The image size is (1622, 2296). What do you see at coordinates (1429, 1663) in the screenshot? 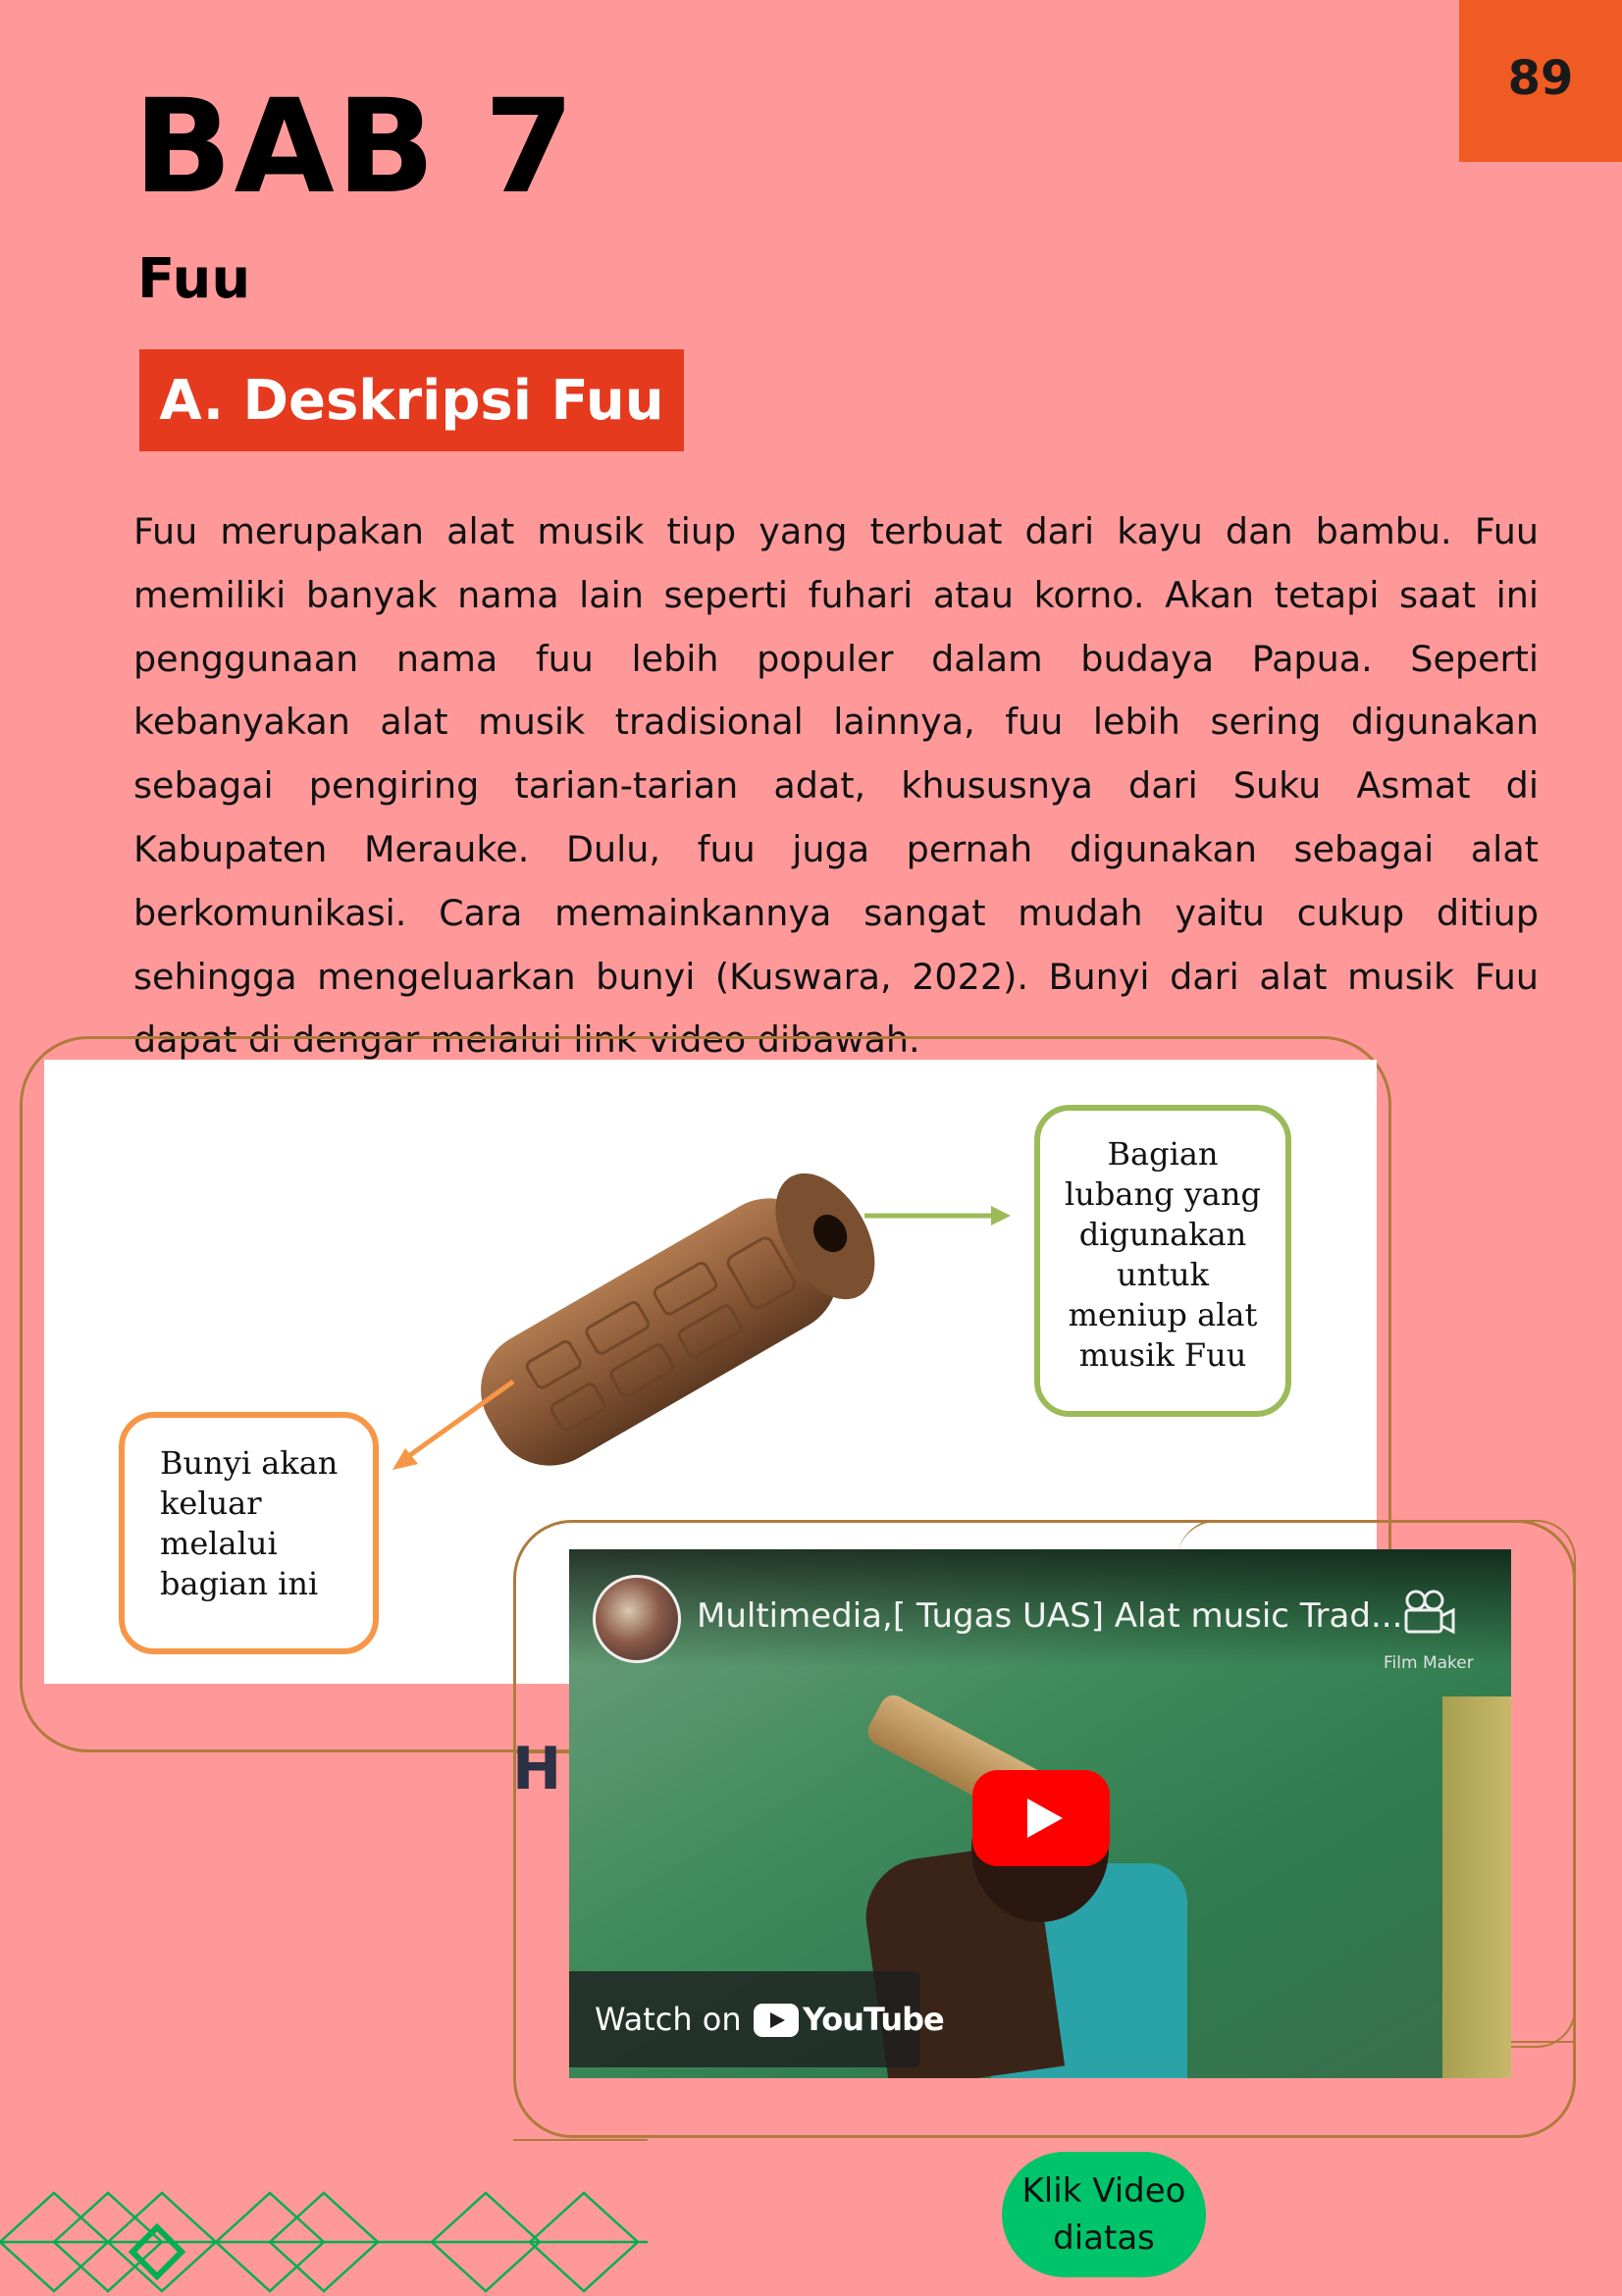
I see `channel-badge: Film Maker` at bounding box center [1429, 1663].